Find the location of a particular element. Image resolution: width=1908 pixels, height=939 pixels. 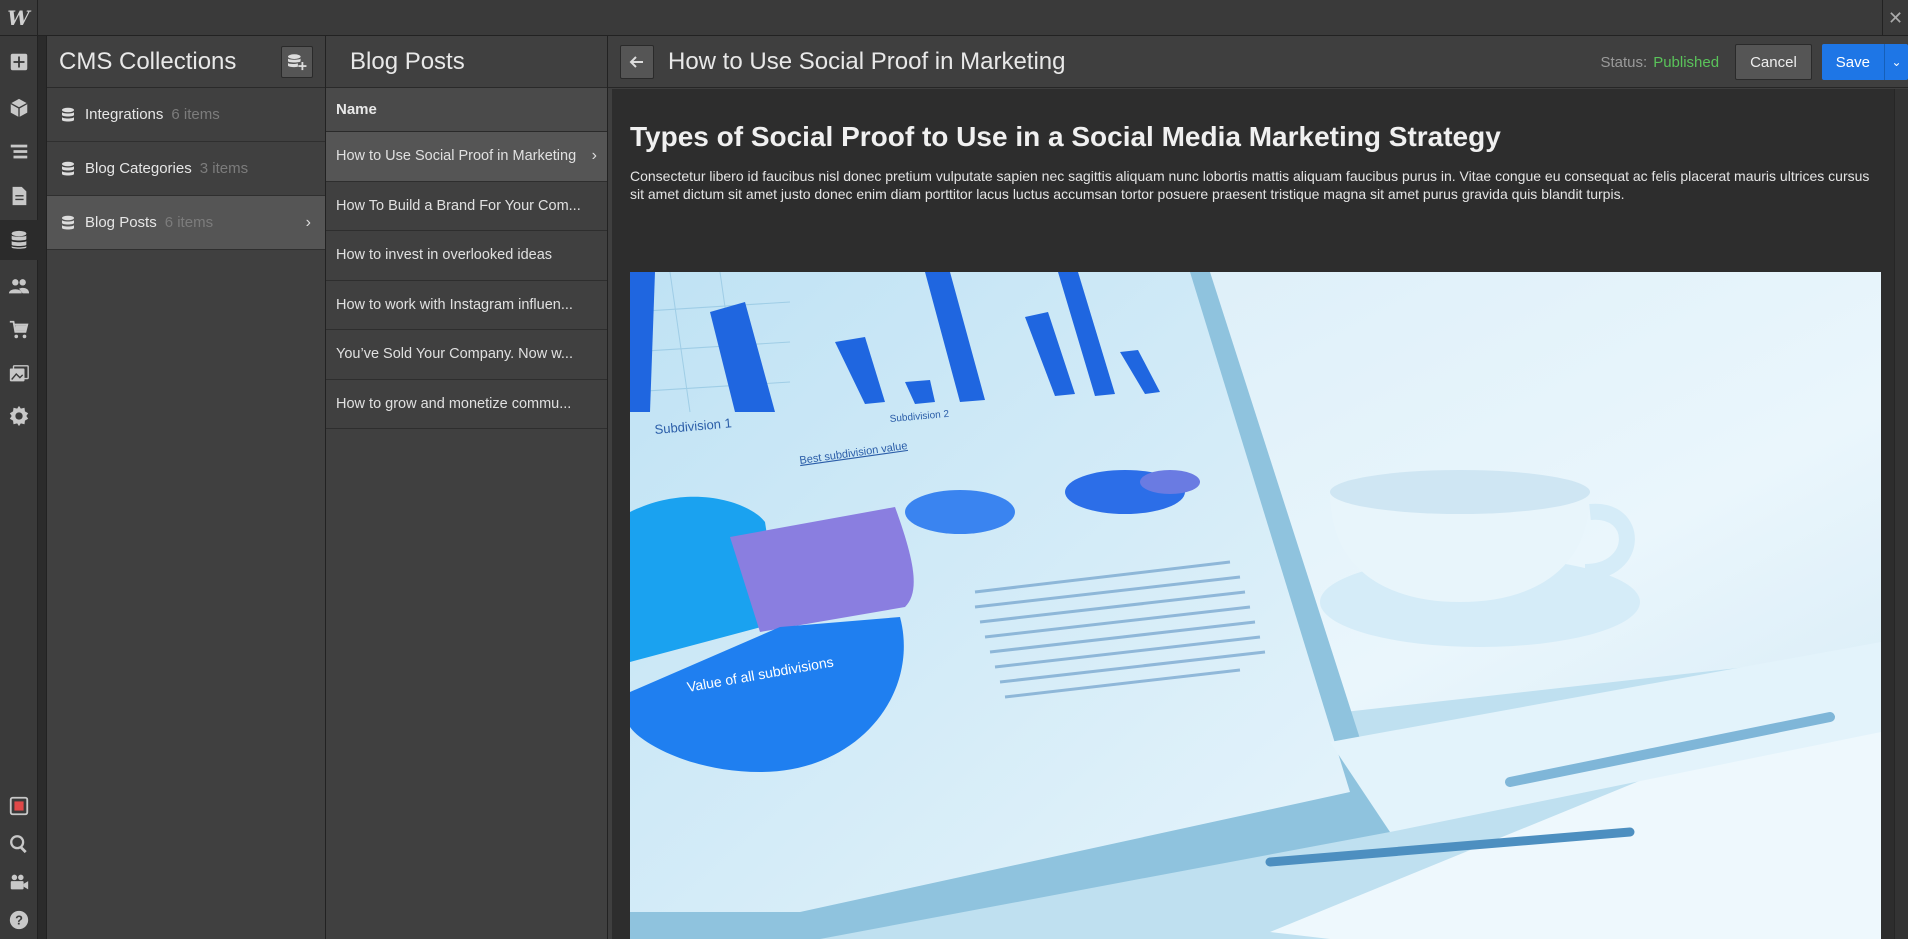

post-row: How to invest in overlooked ideas is located at coordinates (466, 256).